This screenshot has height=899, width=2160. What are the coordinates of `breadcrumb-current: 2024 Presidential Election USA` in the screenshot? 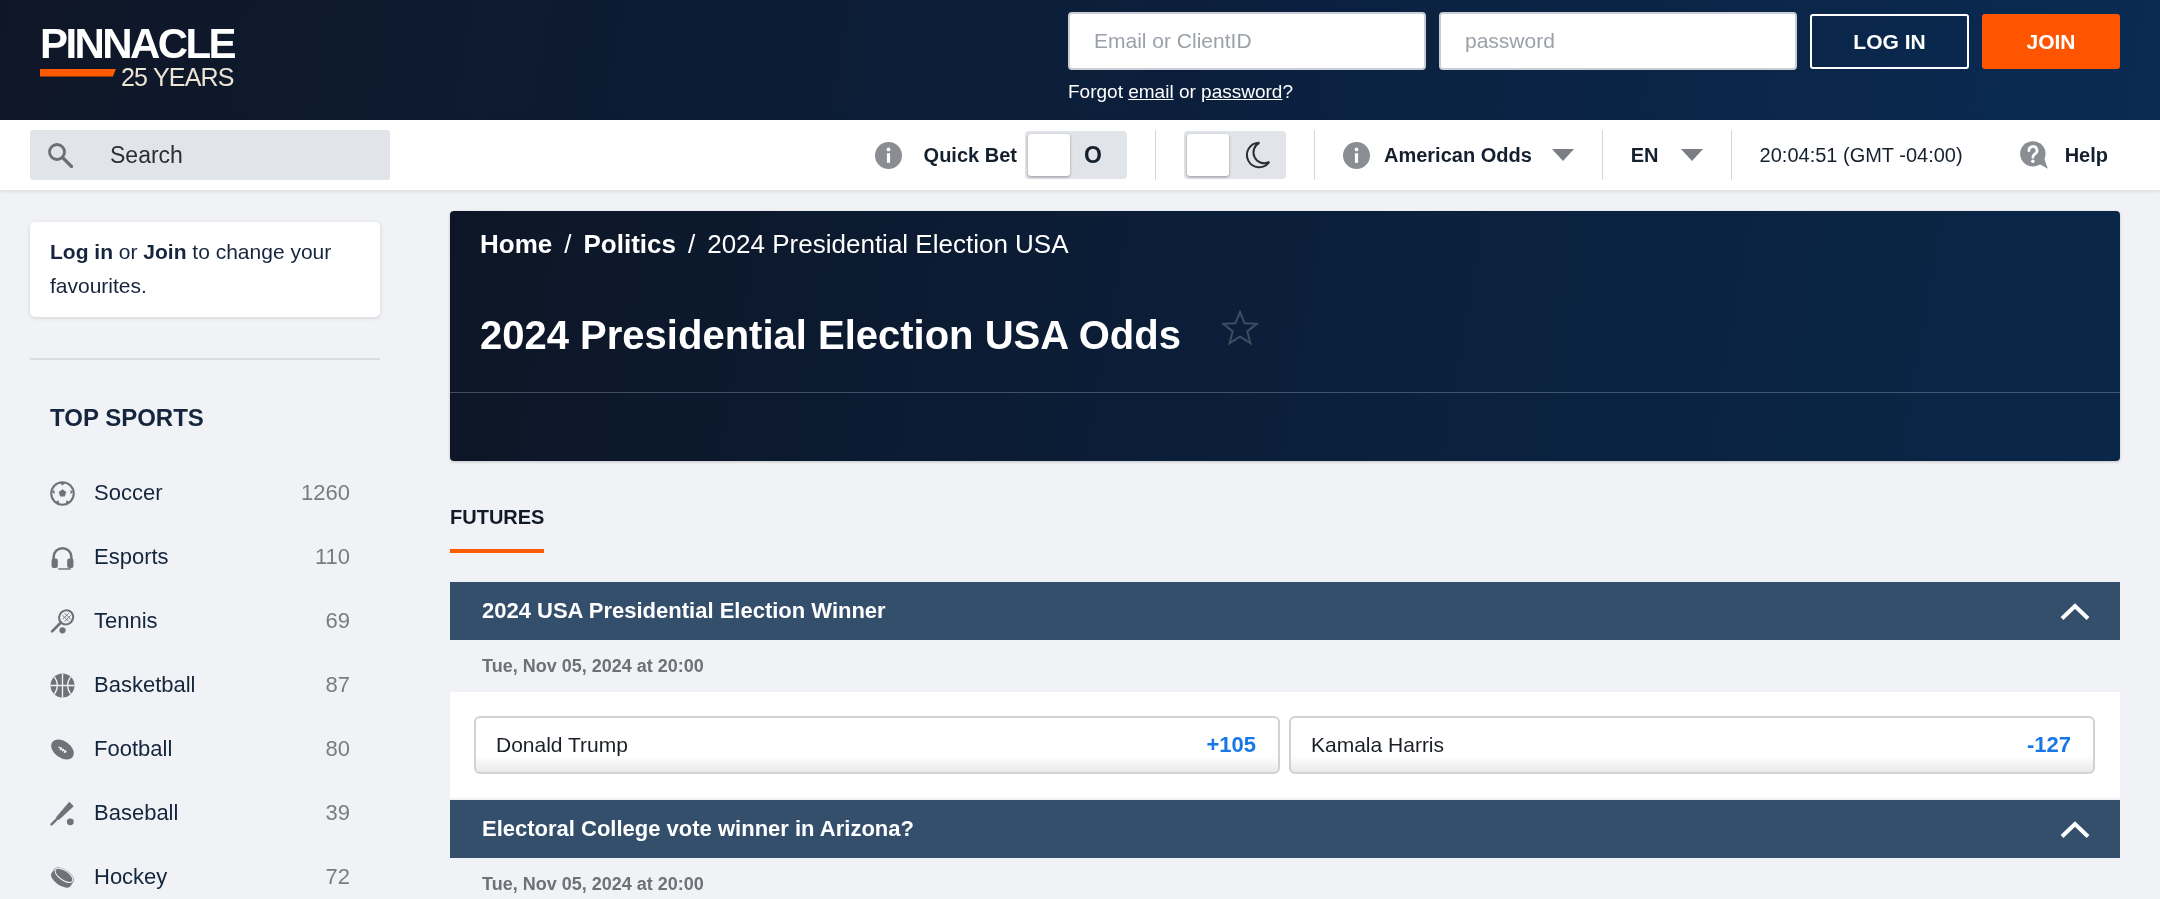 It's located at (888, 244).